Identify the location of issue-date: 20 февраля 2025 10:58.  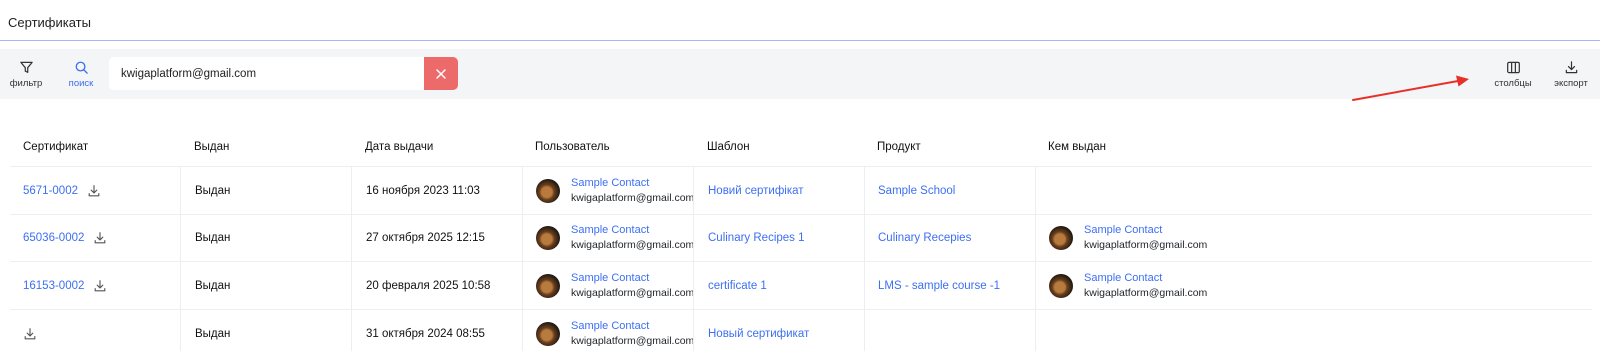
(428, 285).